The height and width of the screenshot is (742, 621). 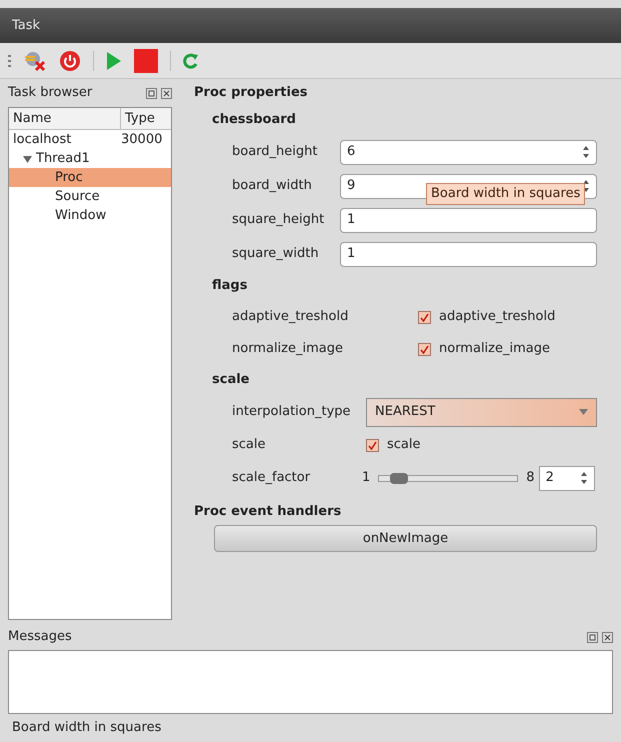 What do you see at coordinates (497, 317) in the screenshot?
I see `checkbox-label: adaptive_treshold` at bounding box center [497, 317].